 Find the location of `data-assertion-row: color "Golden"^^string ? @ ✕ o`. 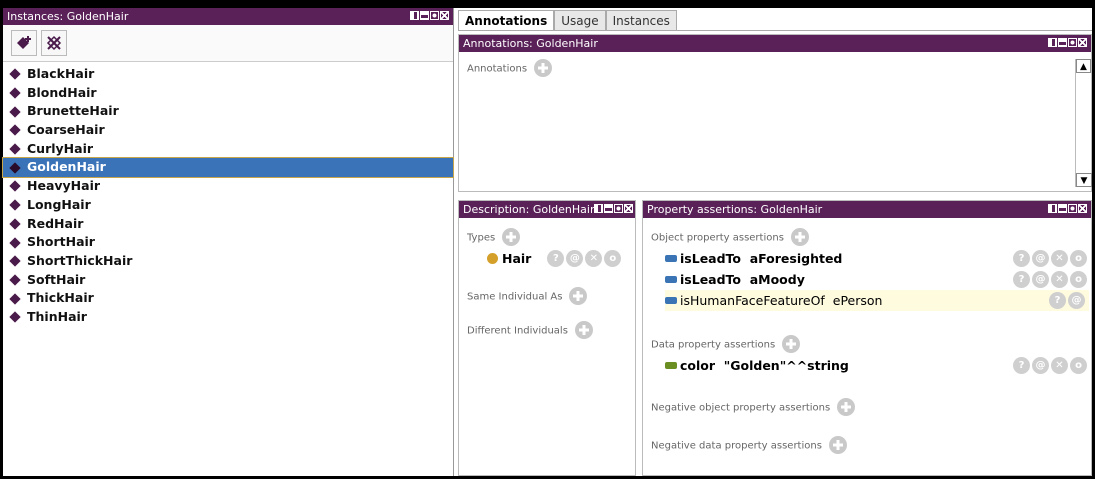

data-assertion-row: color "Golden"^^string ? @ ✕ o is located at coordinates (878, 365).